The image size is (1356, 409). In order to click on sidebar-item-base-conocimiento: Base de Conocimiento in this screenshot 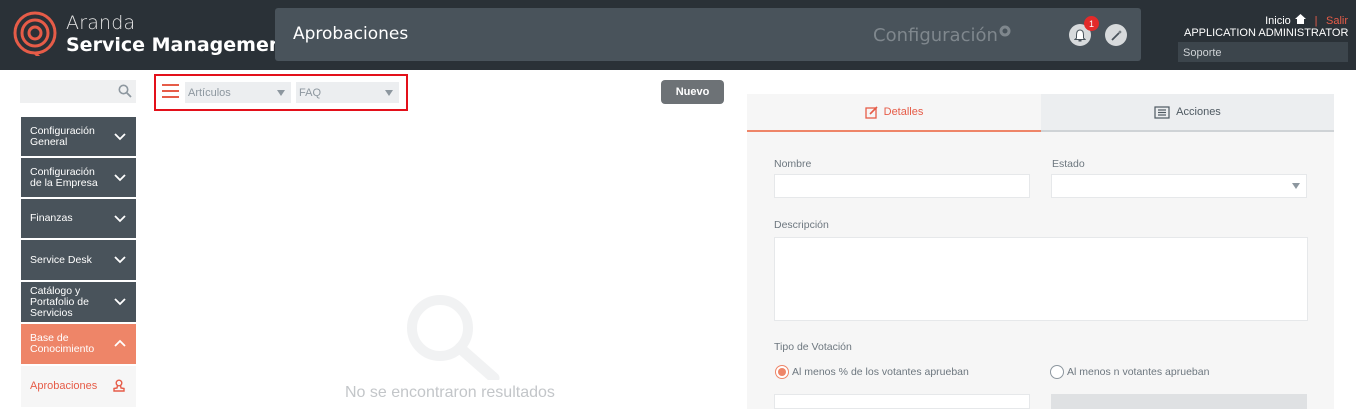, I will do `click(78, 345)`.